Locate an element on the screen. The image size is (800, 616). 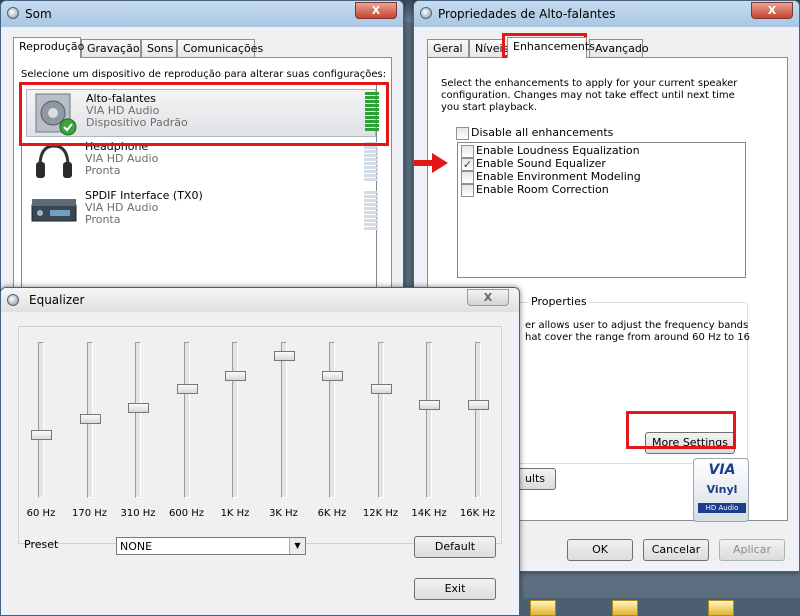
headphone-icon is located at coordinates (54, 161).